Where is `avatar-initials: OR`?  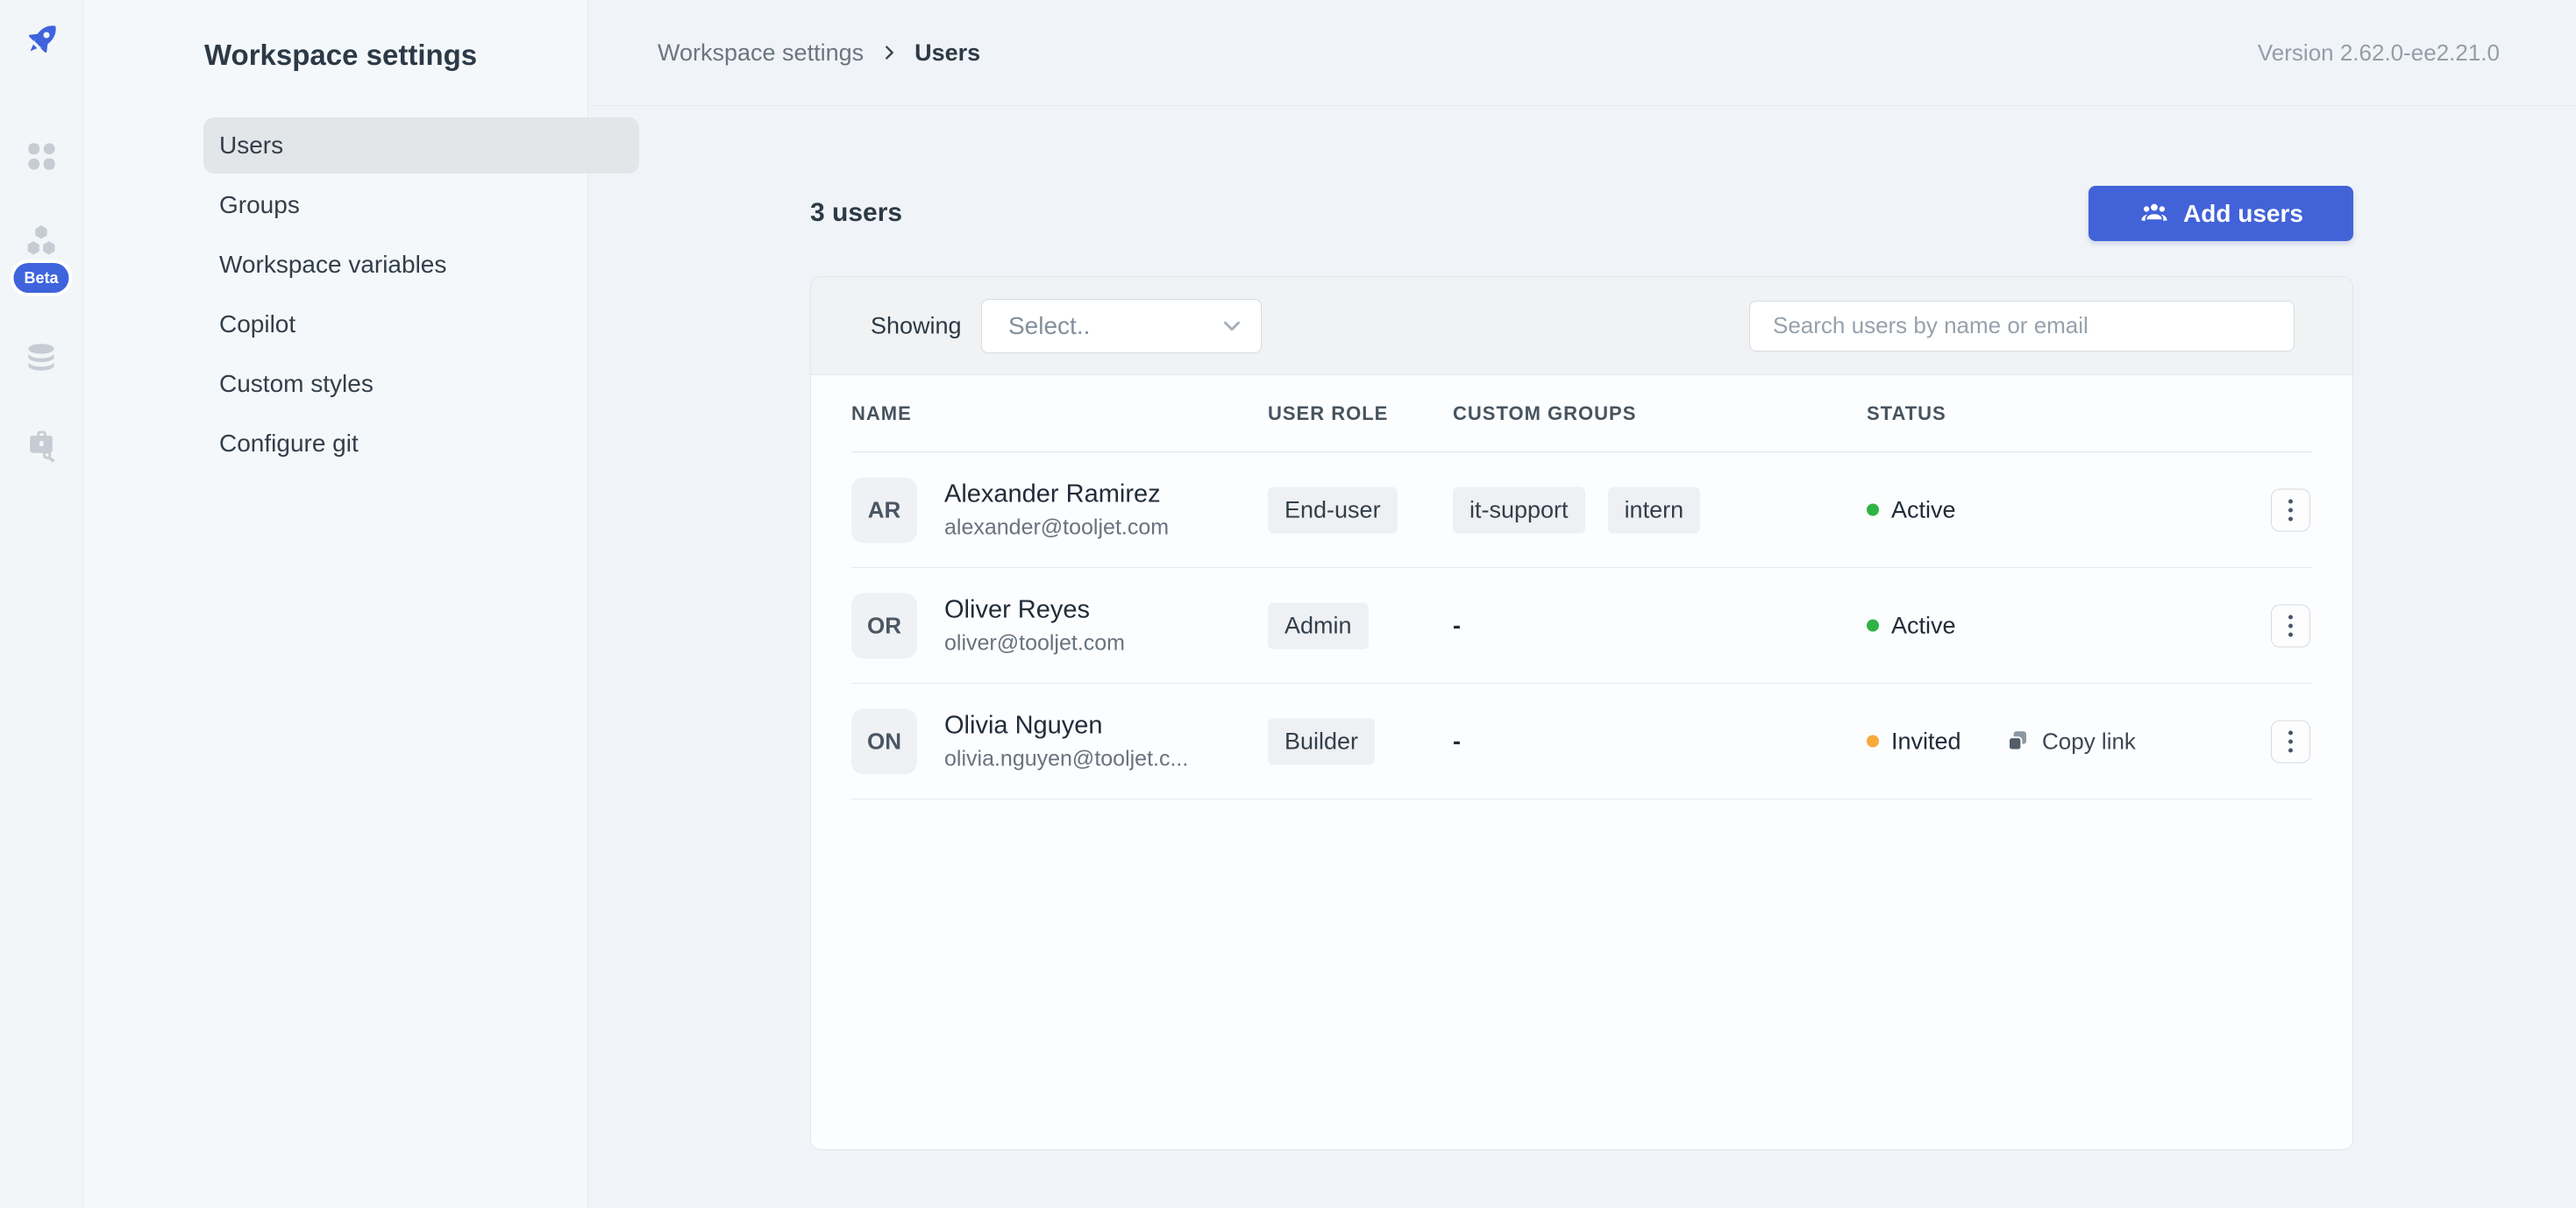
avatar-initials: OR is located at coordinates (884, 625).